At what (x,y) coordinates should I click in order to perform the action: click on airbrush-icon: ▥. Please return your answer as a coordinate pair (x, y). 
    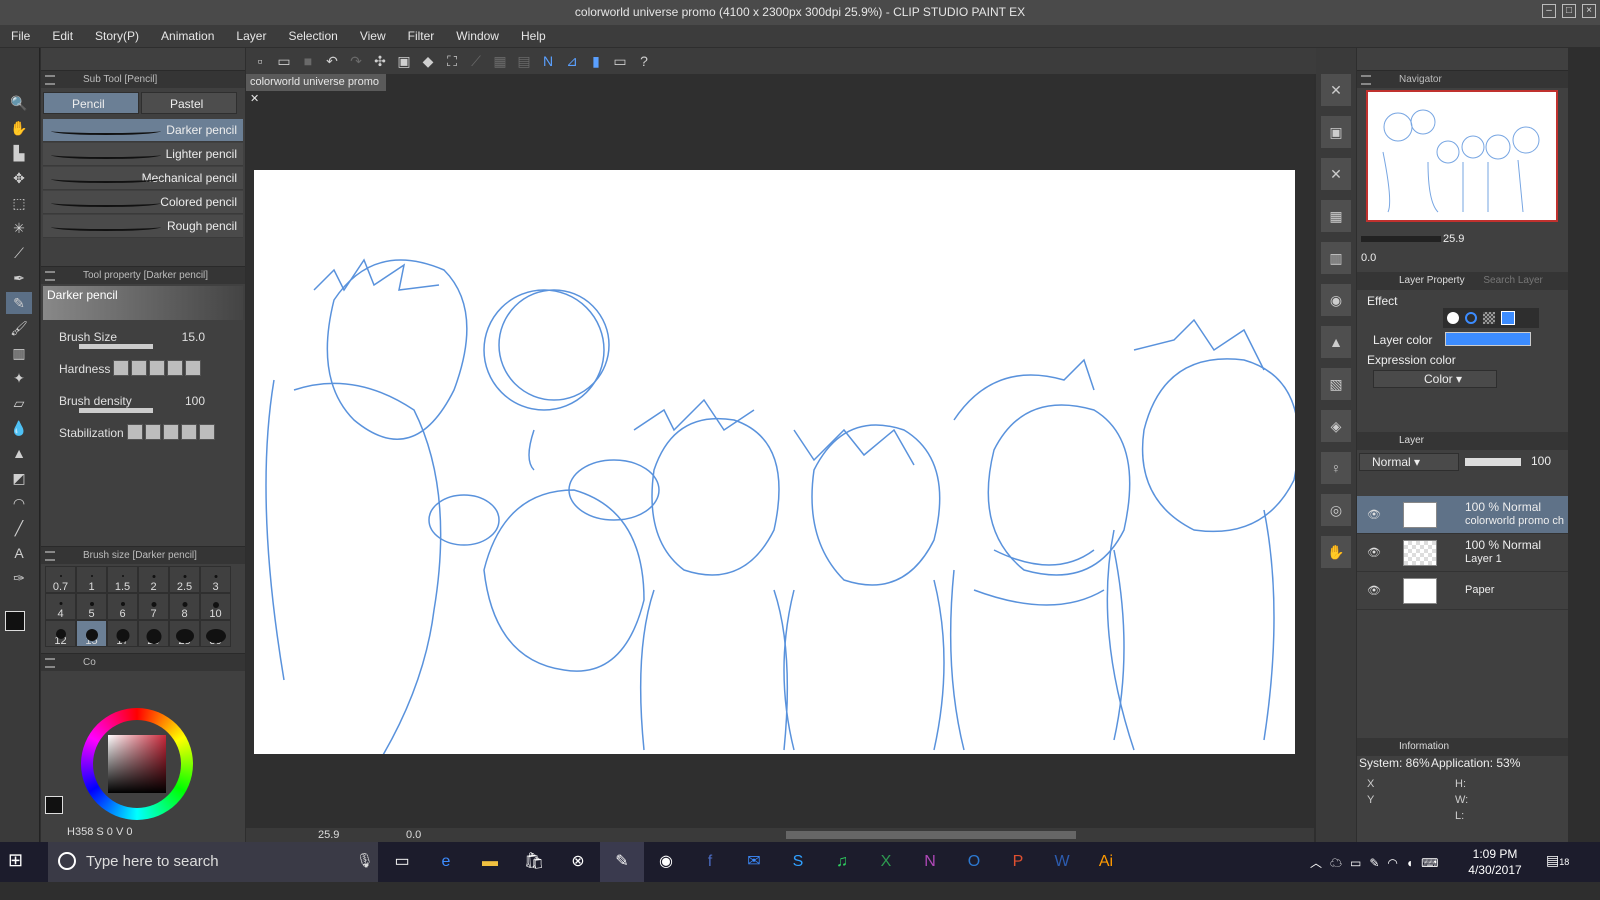
    Looking at the image, I should click on (19, 353).